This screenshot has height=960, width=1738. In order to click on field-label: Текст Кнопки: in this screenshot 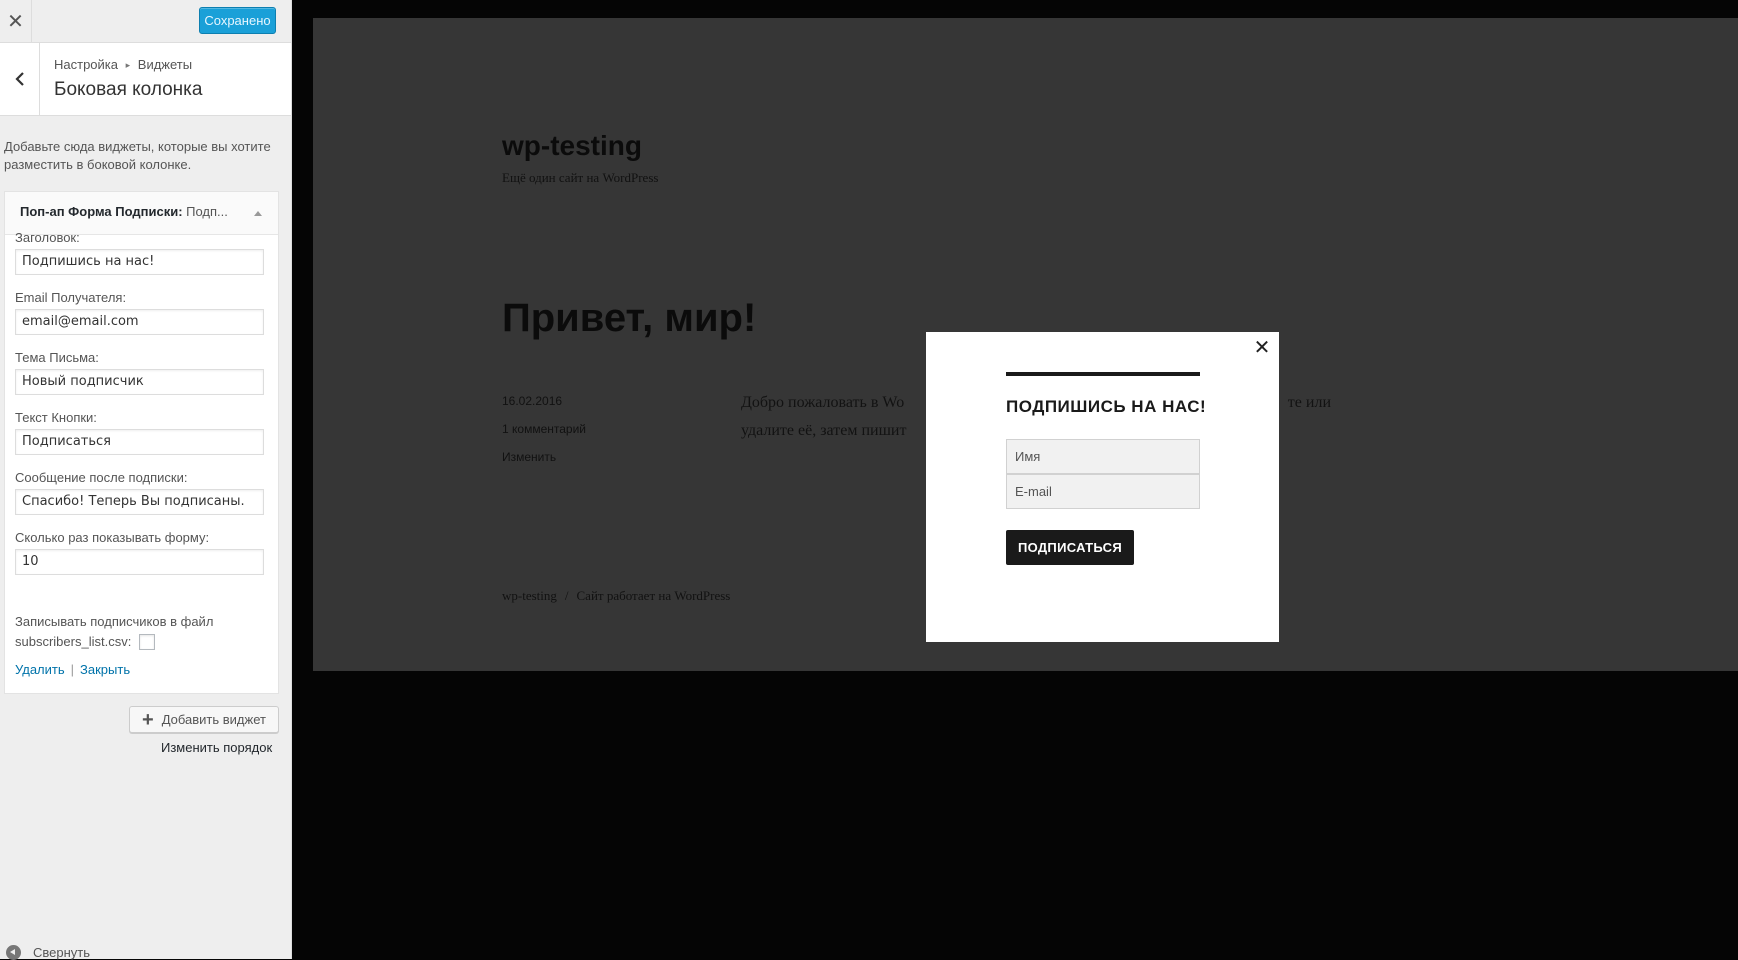, I will do `click(56, 417)`.